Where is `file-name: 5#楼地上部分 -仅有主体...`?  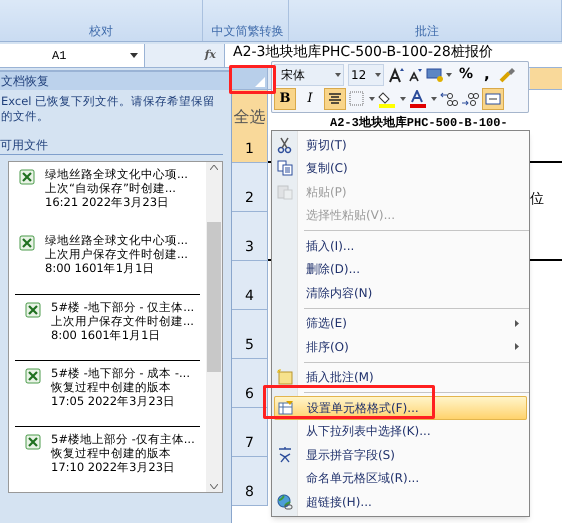
file-name: 5#楼地上部分 -仅有主体... is located at coordinates (123, 439).